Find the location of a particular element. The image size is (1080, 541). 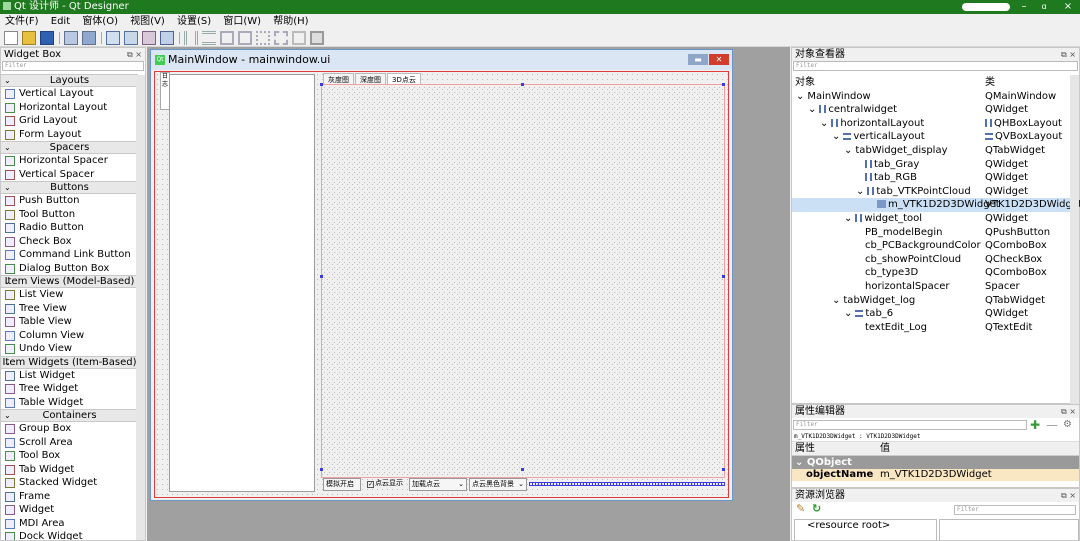

object-tree-row: ⌄ tabWidget_log QTabWidget is located at coordinates (935, 301).